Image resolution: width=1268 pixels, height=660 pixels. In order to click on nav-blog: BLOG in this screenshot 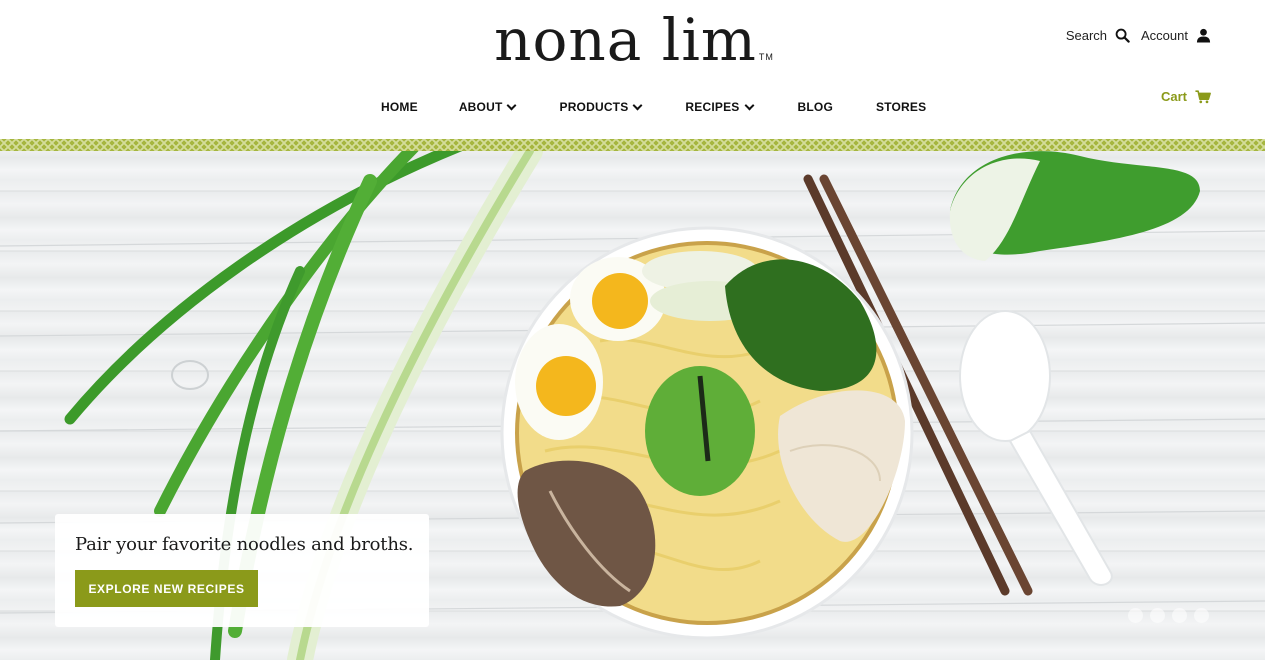, I will do `click(815, 107)`.